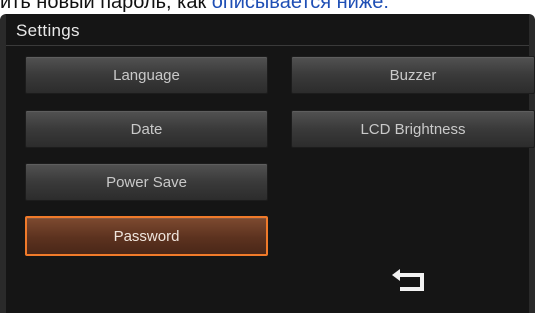 This screenshot has height=313, width=535. What do you see at coordinates (146, 75) in the screenshot?
I see `language-button: Language` at bounding box center [146, 75].